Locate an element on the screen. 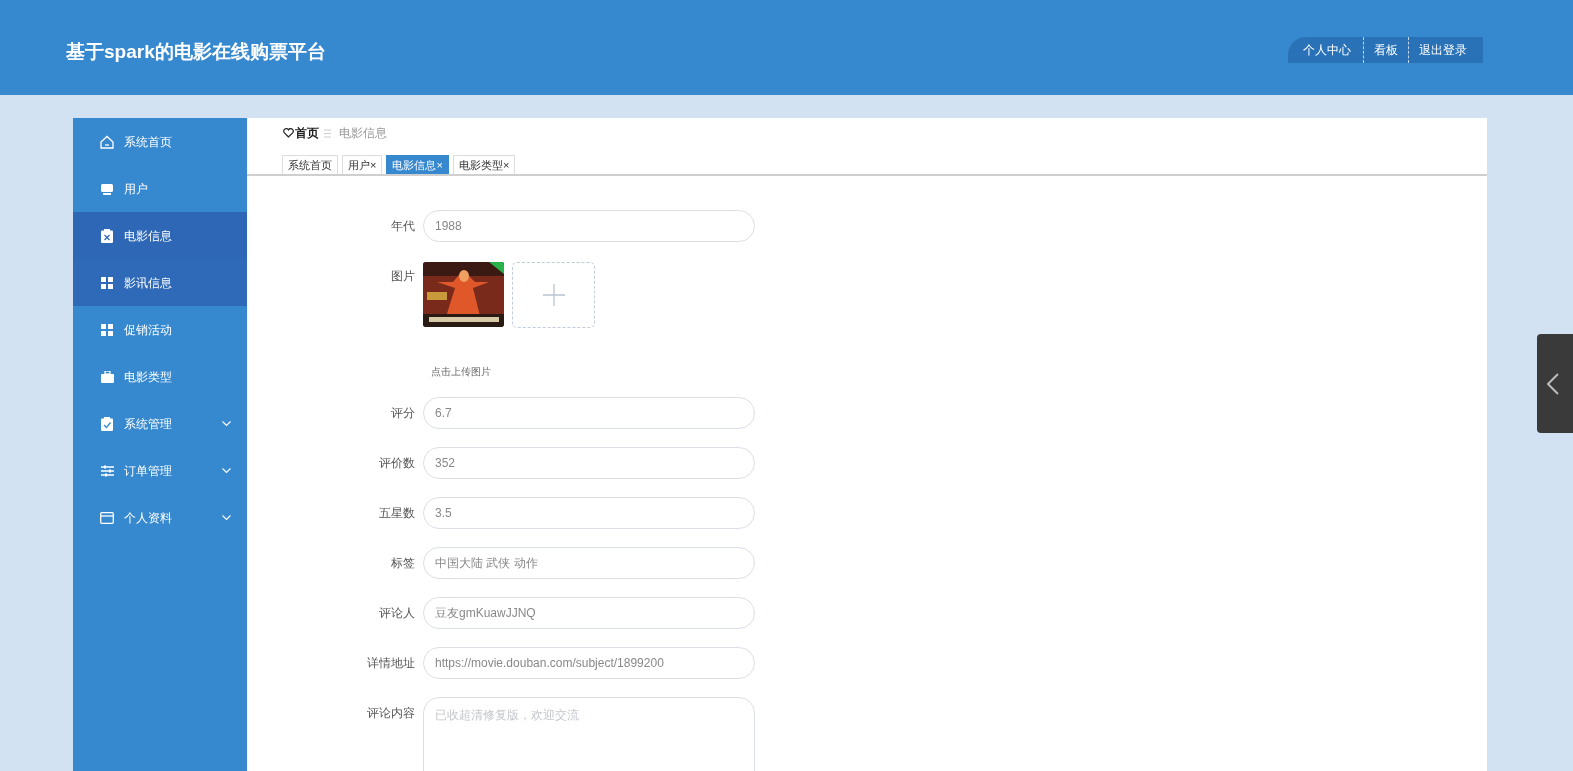 Image resolution: width=1573 pixels, height=771 pixels. field-label: 评价数 is located at coordinates (397, 463).